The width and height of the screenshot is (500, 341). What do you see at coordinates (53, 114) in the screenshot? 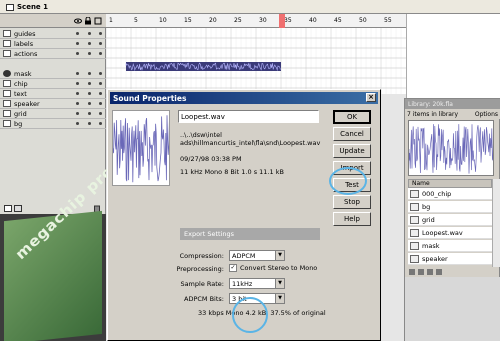
I see `layer-row-grid: grid` at bounding box center [53, 114].